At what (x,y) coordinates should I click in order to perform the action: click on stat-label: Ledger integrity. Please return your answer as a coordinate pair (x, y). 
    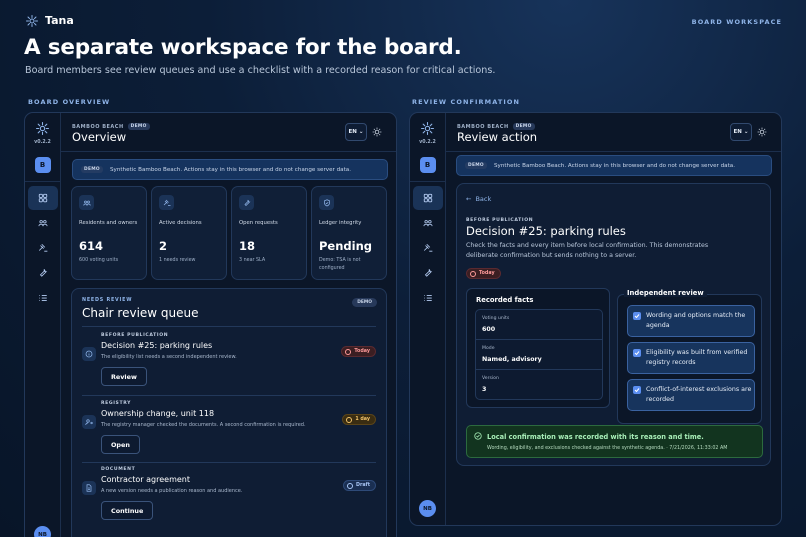
    Looking at the image, I should click on (340, 223).